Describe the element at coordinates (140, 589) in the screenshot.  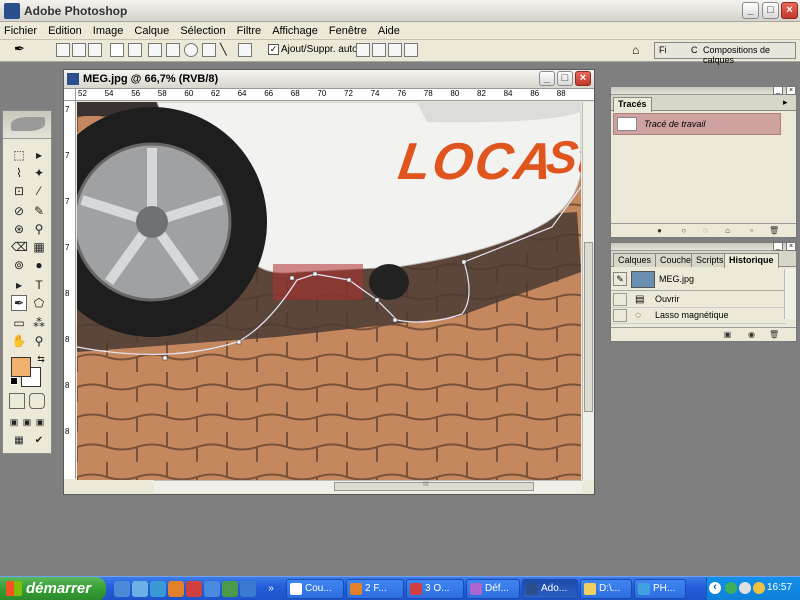
I see `ie-icon` at that location.